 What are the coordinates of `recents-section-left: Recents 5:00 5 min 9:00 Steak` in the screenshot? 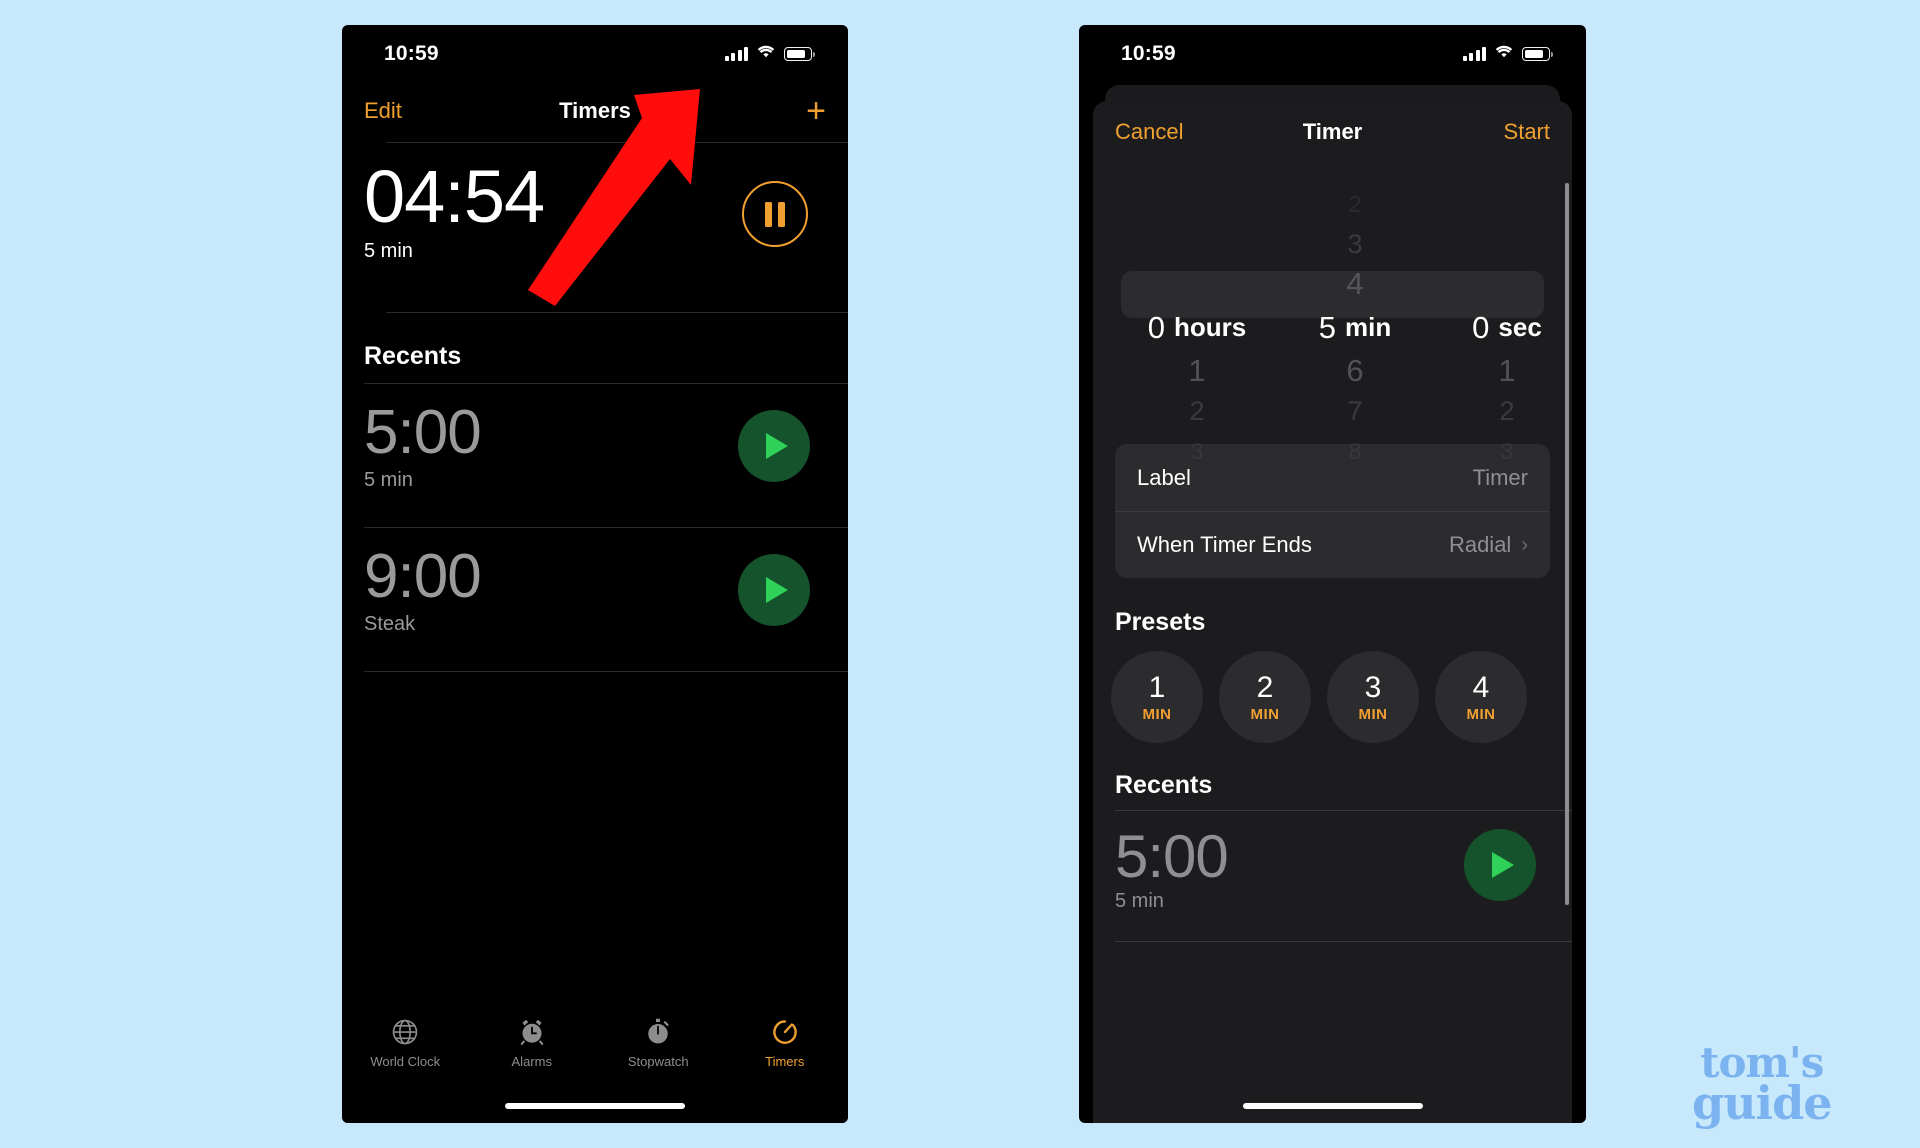 It's located at (595, 495).